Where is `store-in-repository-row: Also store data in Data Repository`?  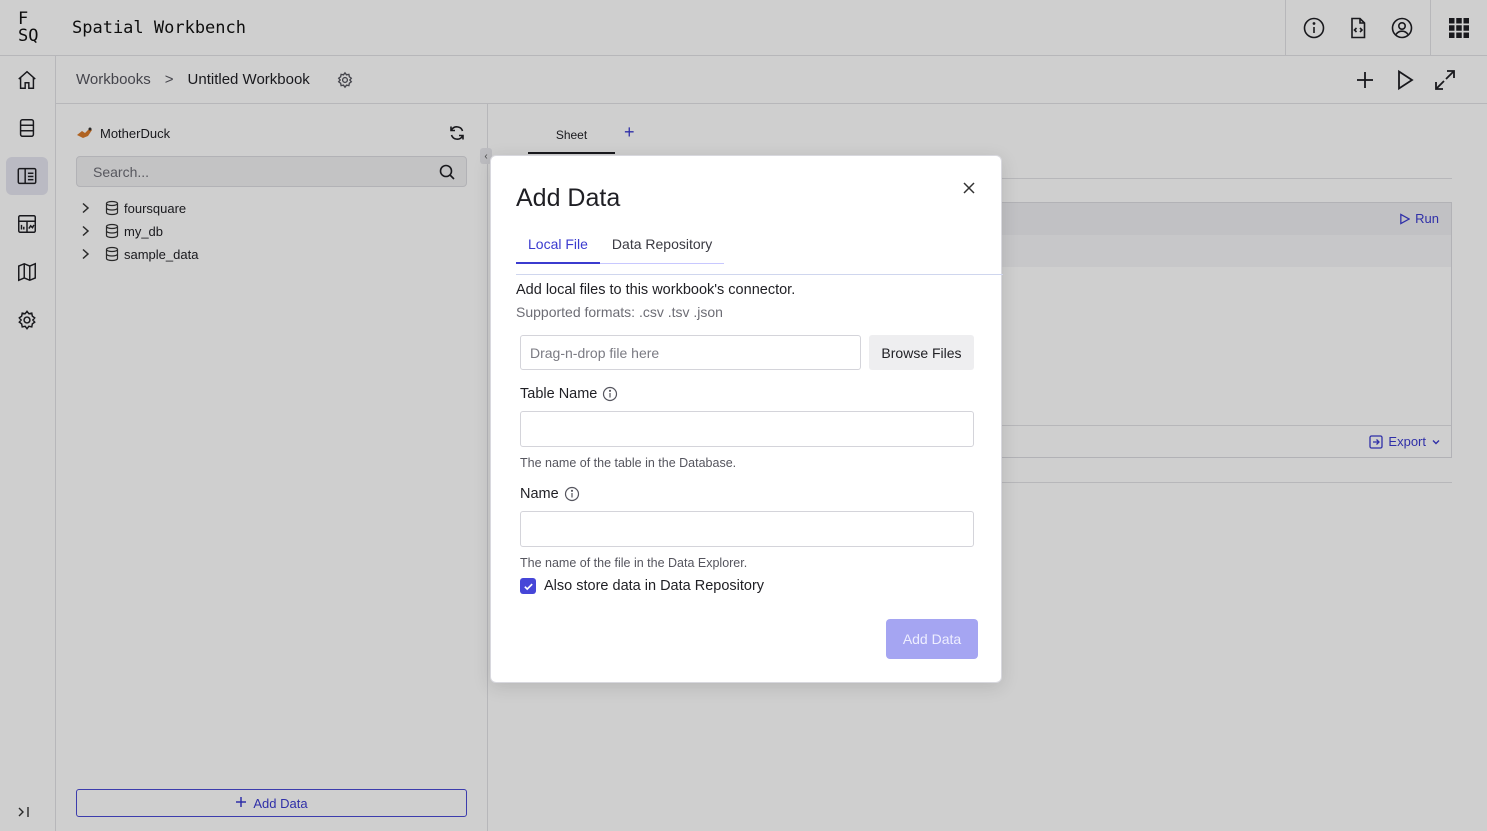
store-in-repository-row: Also store data in Data Repository is located at coordinates (642, 586).